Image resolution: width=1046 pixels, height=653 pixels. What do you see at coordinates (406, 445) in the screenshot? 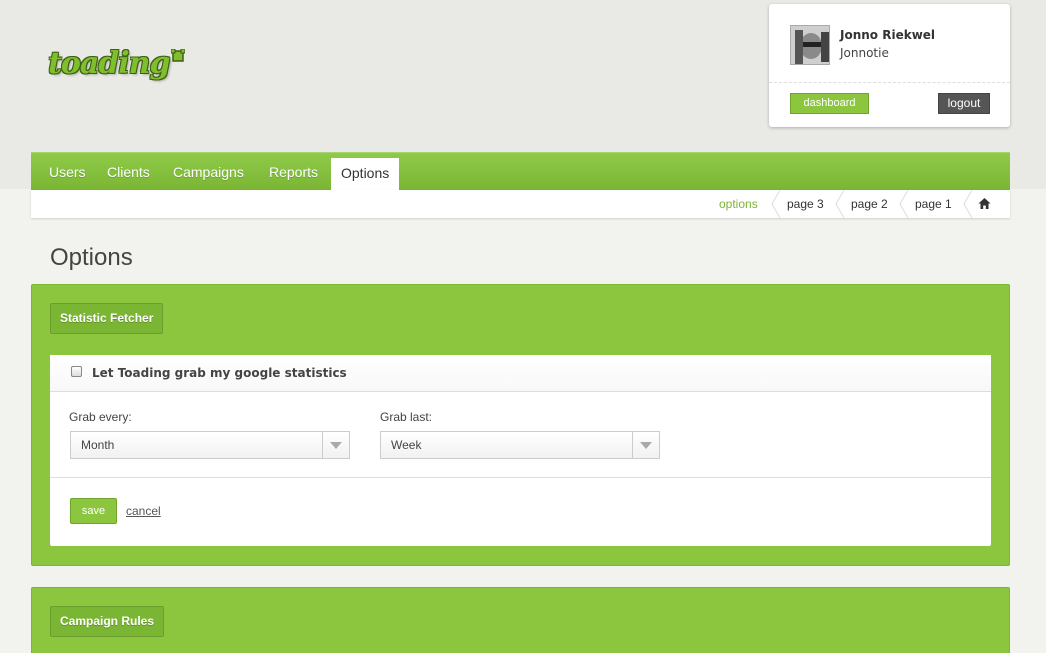
I see `grab-last-value: Week` at bounding box center [406, 445].